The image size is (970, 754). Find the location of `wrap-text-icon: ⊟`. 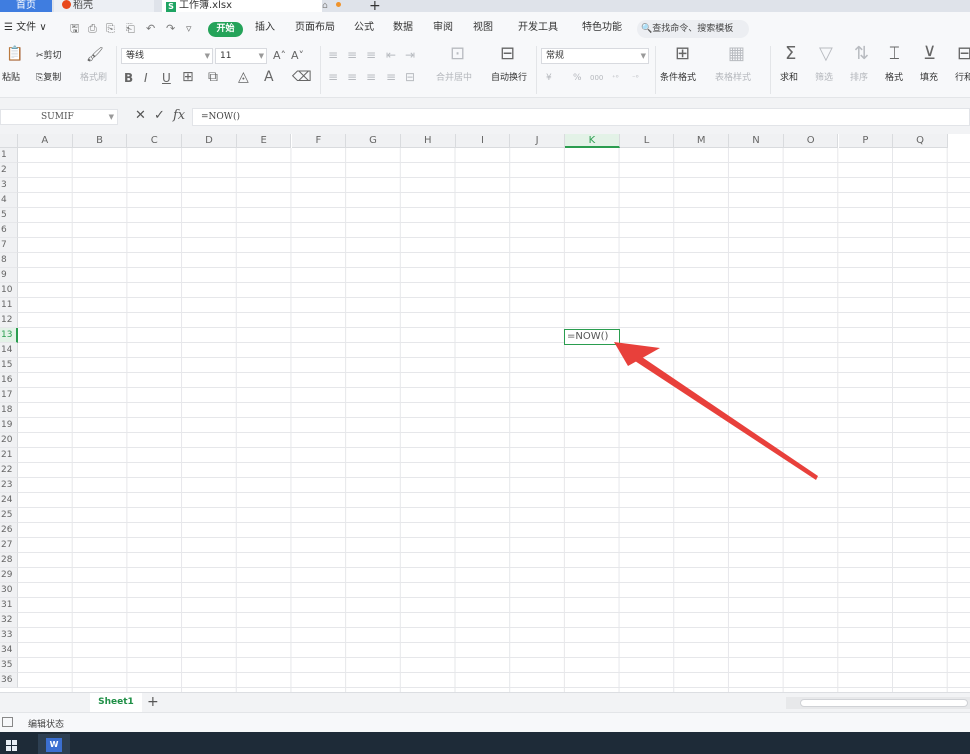

wrap-text-icon: ⊟ is located at coordinates (507, 54).